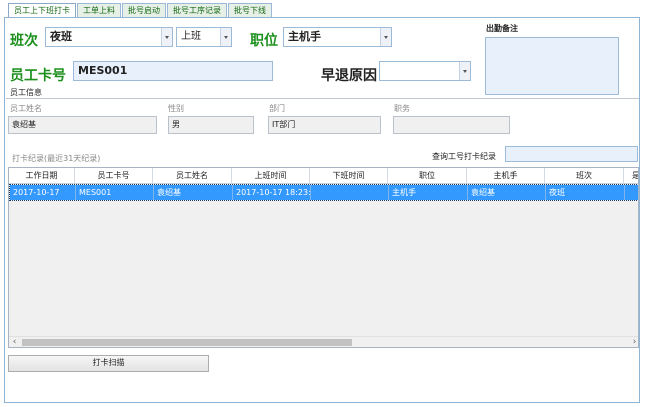  I want to click on tab-batch-offline: 批号下线, so click(250, 10).